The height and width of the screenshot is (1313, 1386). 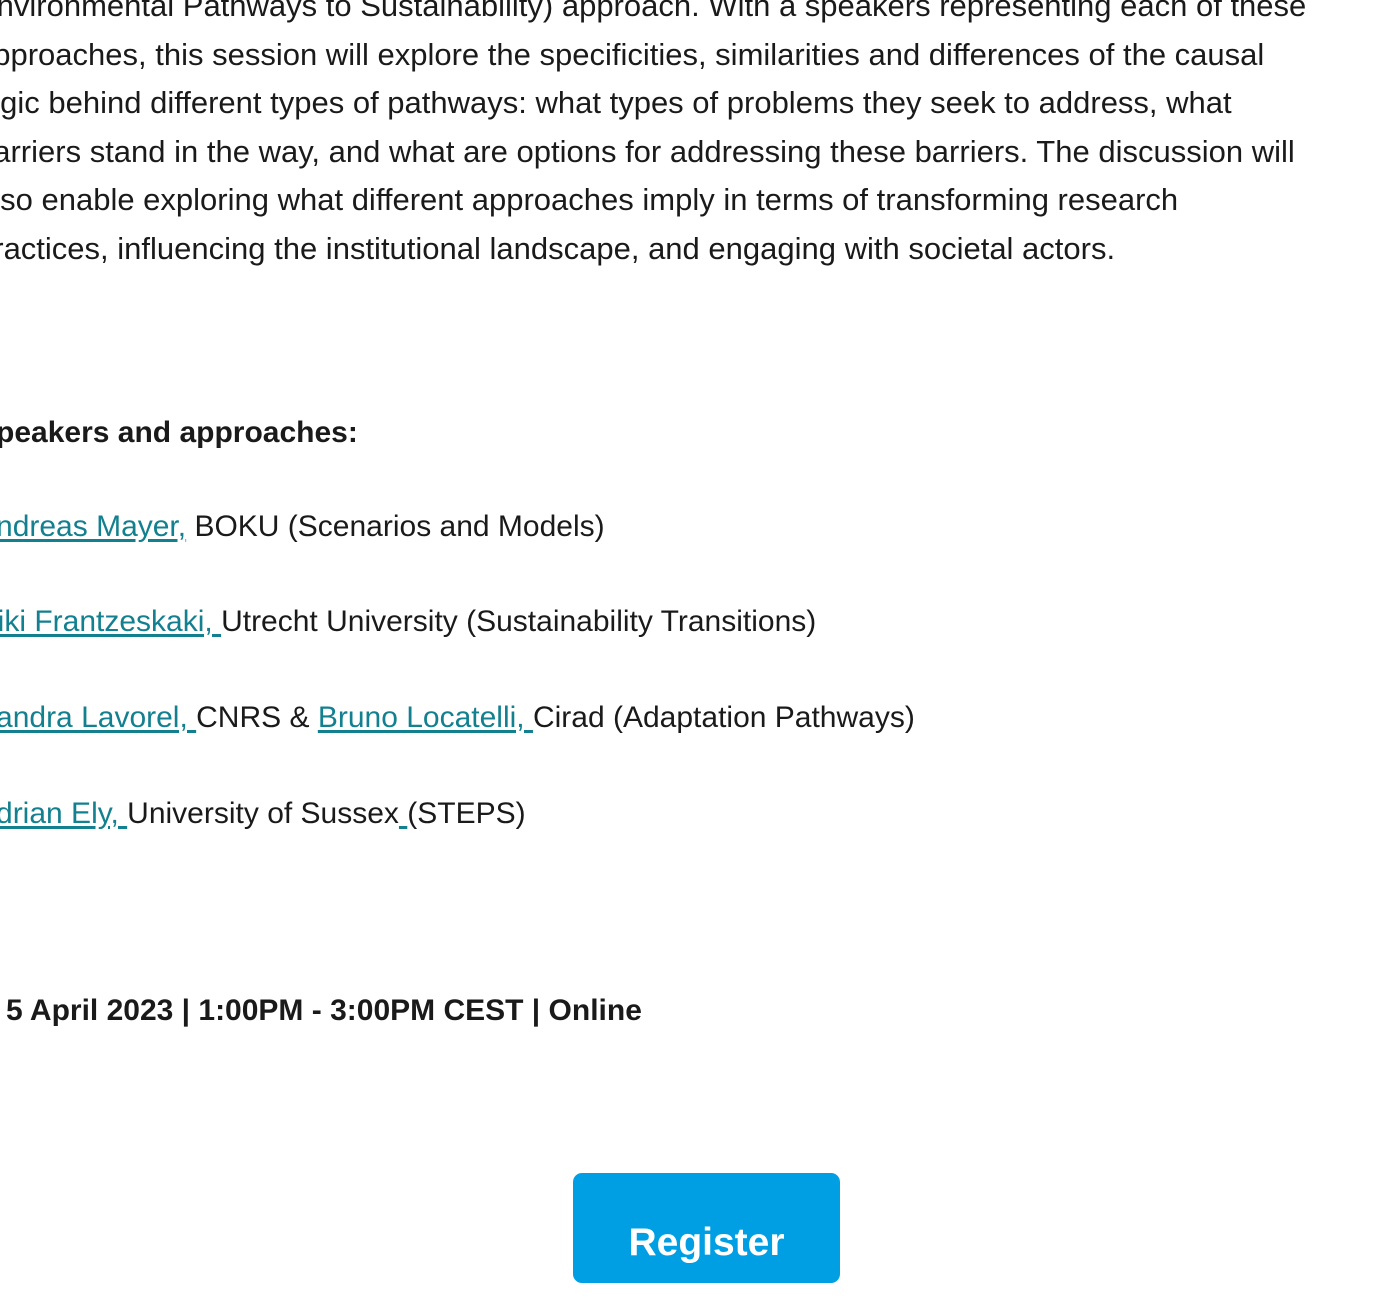 I want to click on speaker-affiliation: University of Sussex, so click(x=263, y=813).